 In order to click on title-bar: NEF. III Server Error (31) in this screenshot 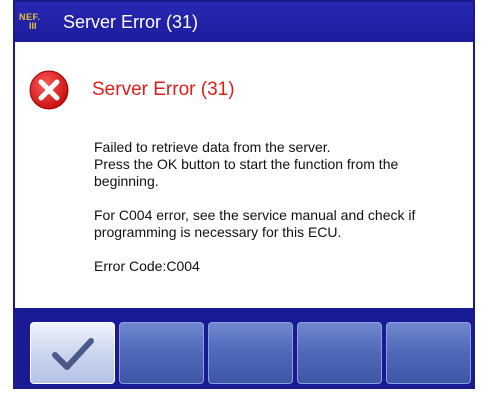, I will do `click(244, 22)`.